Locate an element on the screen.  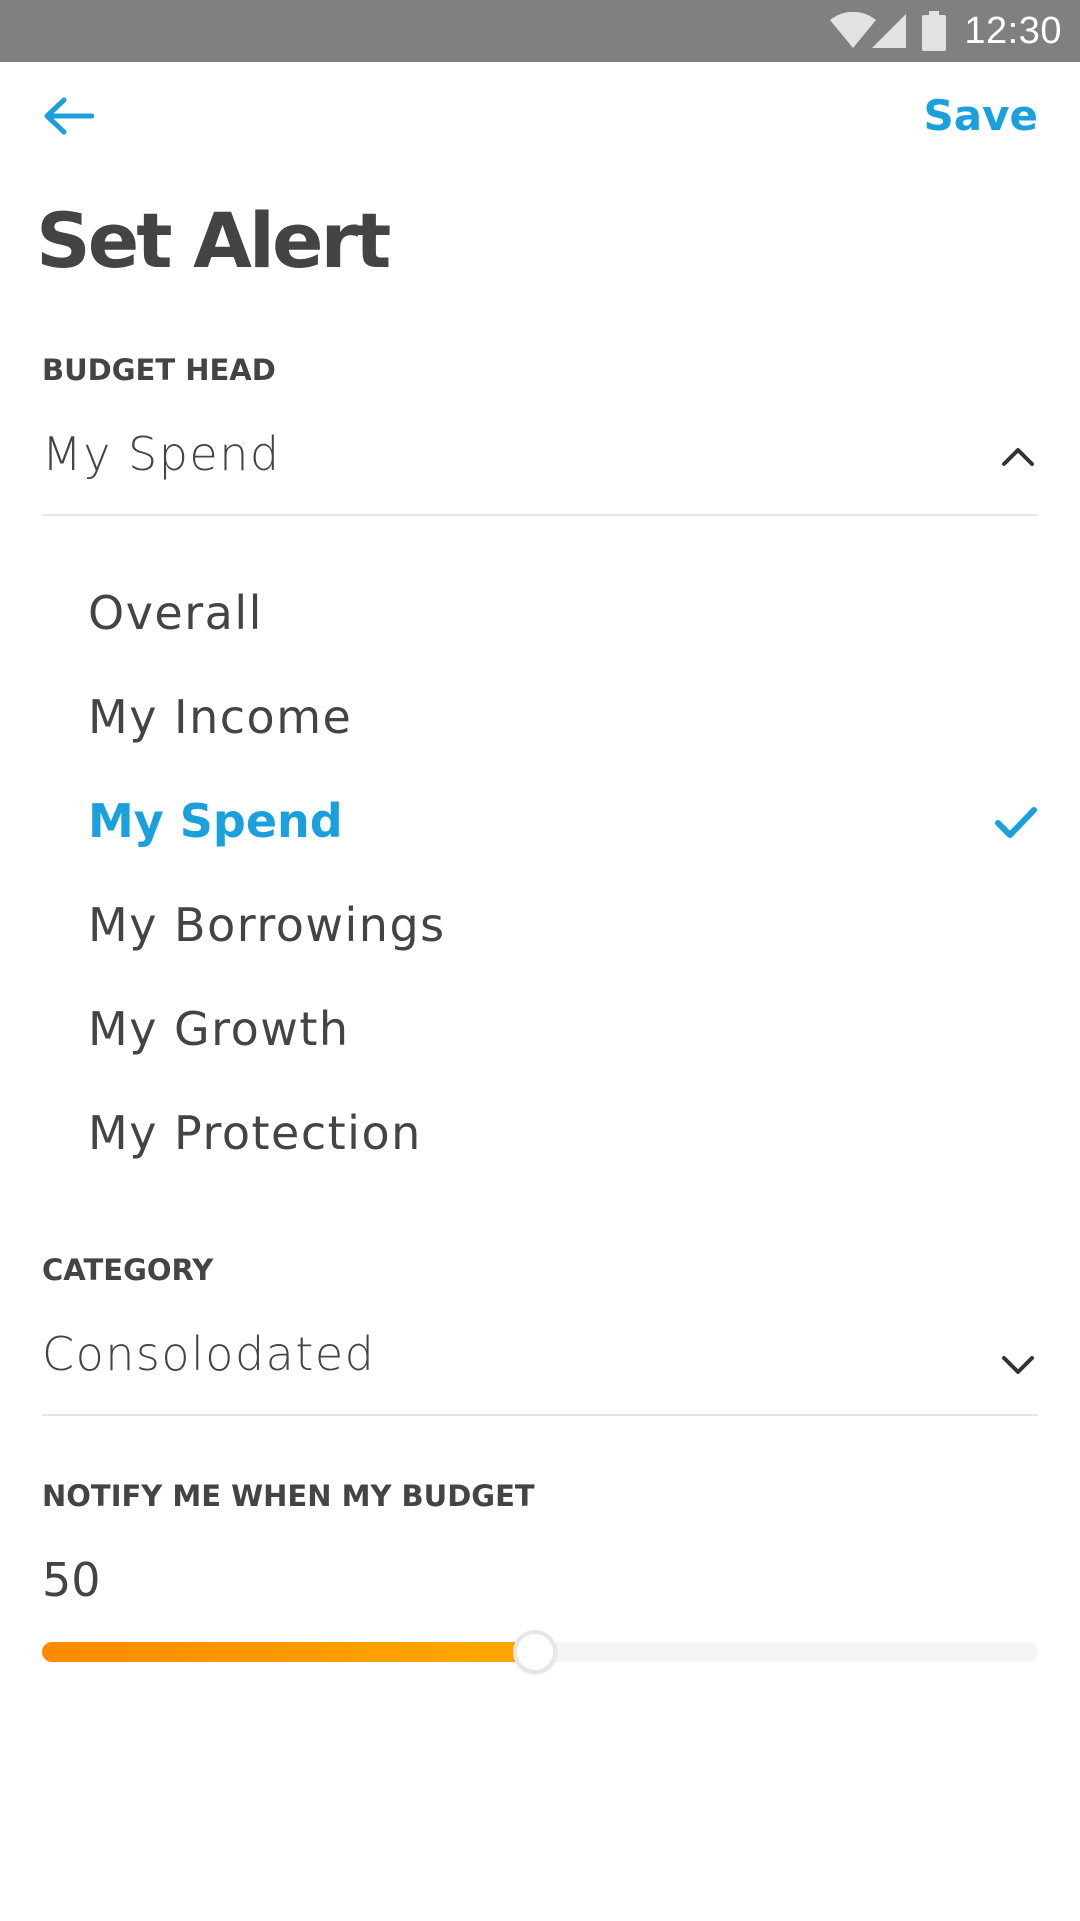
chevron-down-icon is located at coordinates (1018, 1366).